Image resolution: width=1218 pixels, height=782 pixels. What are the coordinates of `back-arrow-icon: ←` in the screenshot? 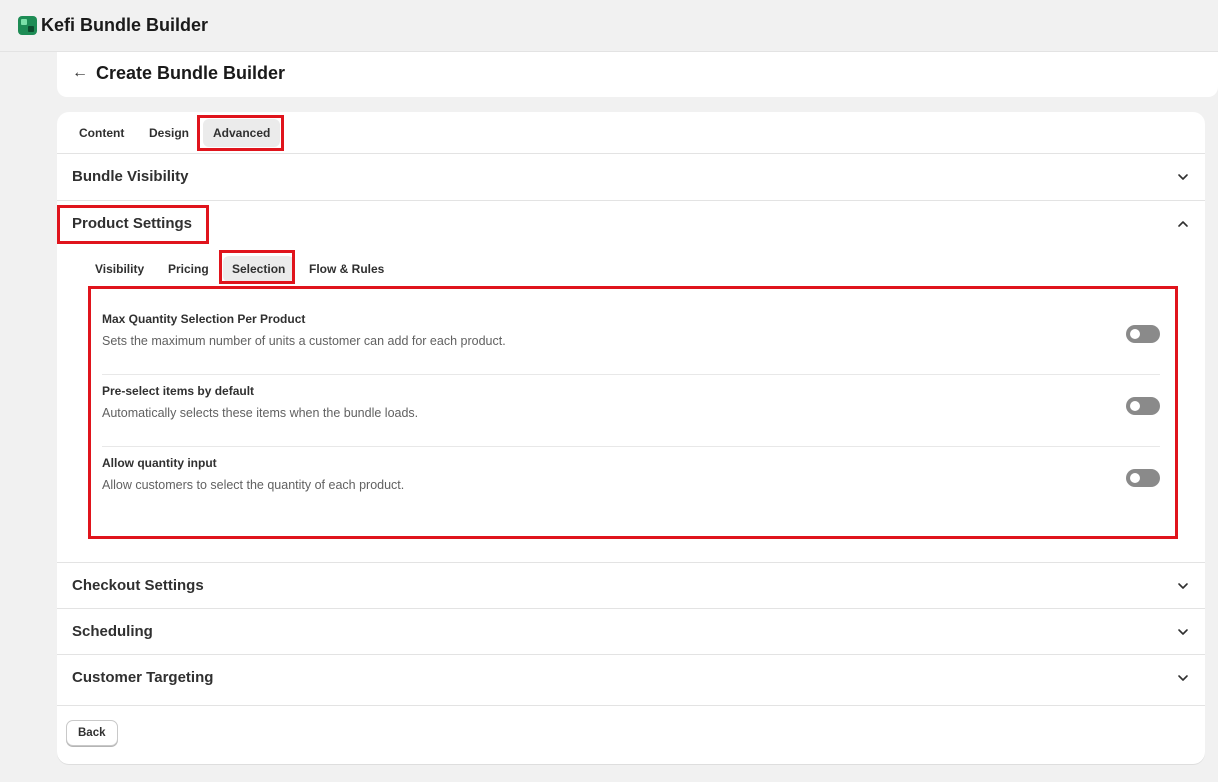 It's located at (80, 73).